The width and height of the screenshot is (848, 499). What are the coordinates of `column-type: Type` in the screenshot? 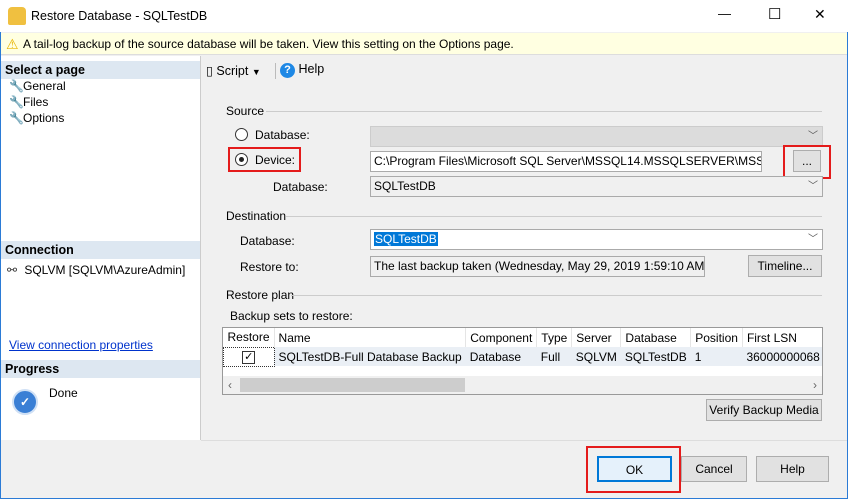 It's located at (554, 337).